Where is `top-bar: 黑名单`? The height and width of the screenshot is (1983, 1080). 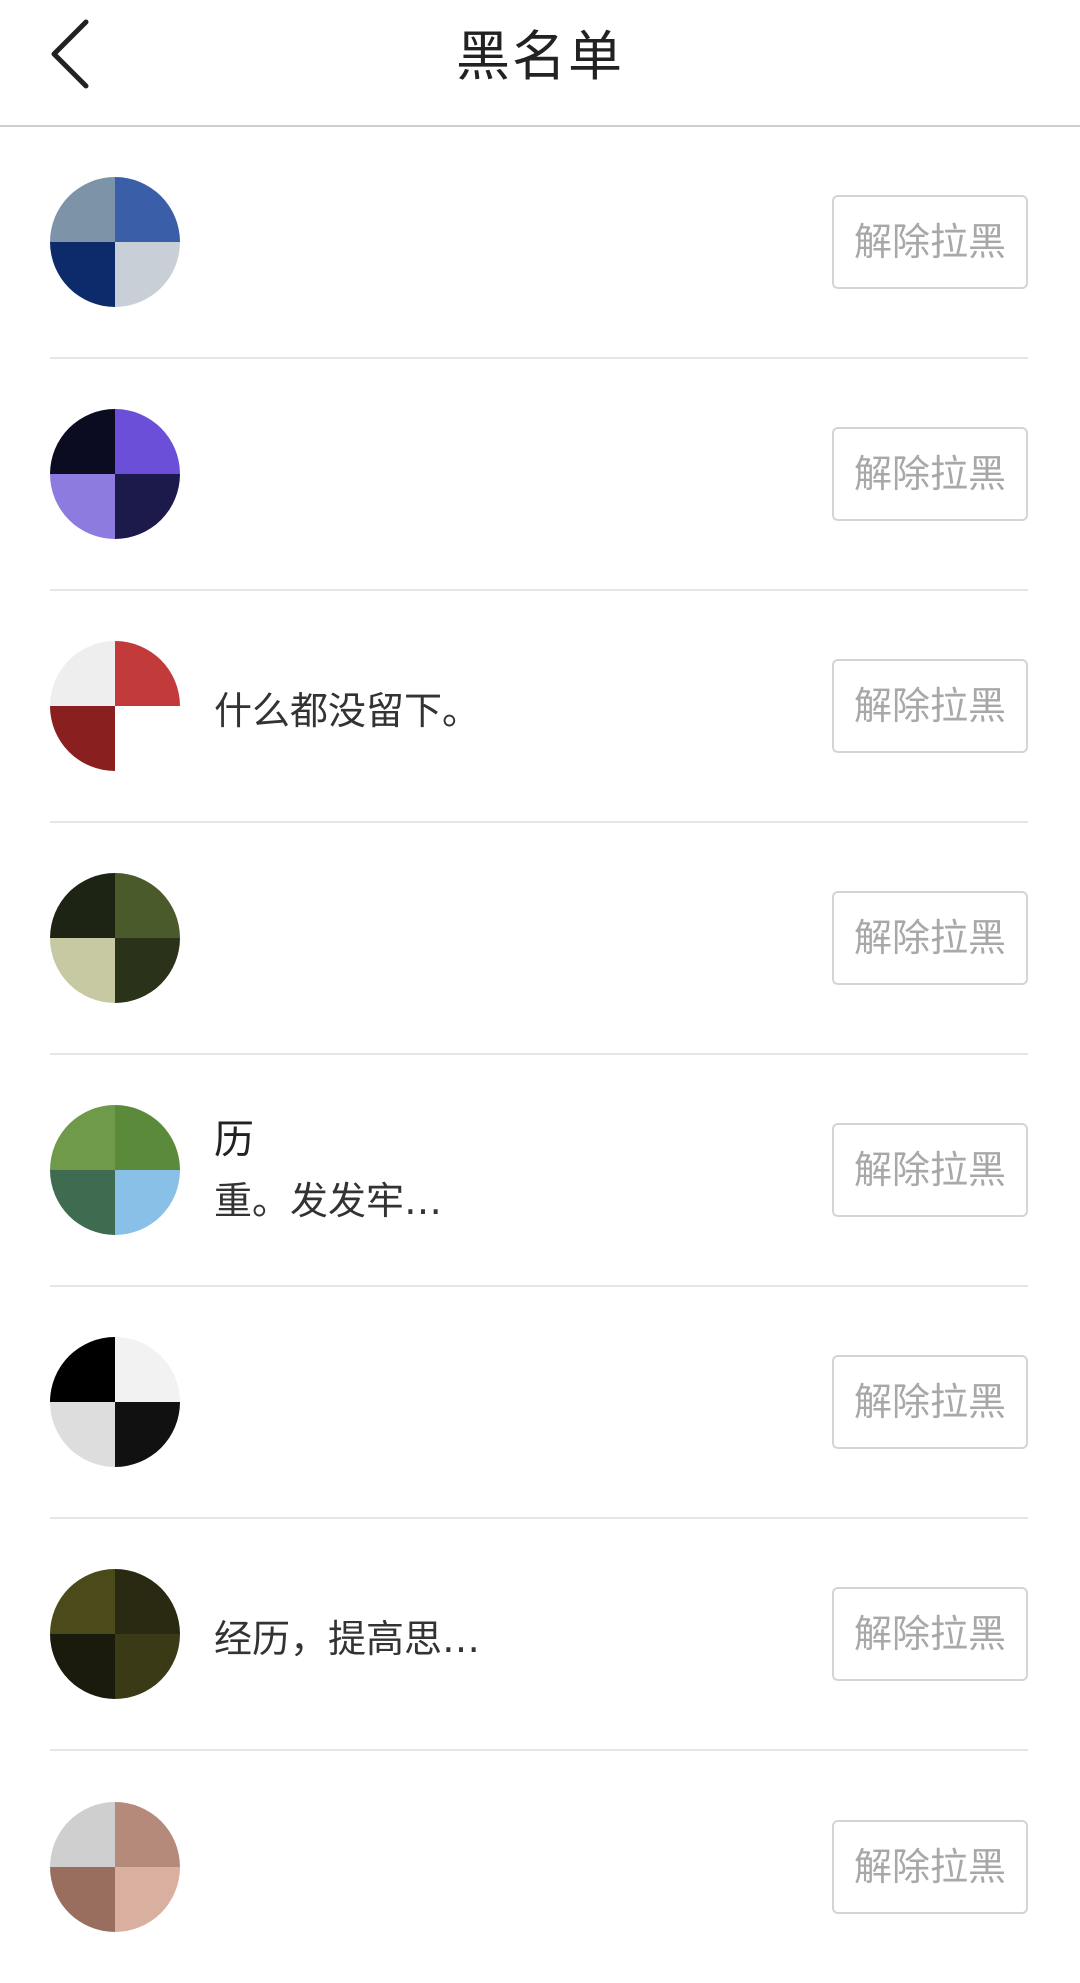 top-bar: 黑名单 is located at coordinates (540, 63).